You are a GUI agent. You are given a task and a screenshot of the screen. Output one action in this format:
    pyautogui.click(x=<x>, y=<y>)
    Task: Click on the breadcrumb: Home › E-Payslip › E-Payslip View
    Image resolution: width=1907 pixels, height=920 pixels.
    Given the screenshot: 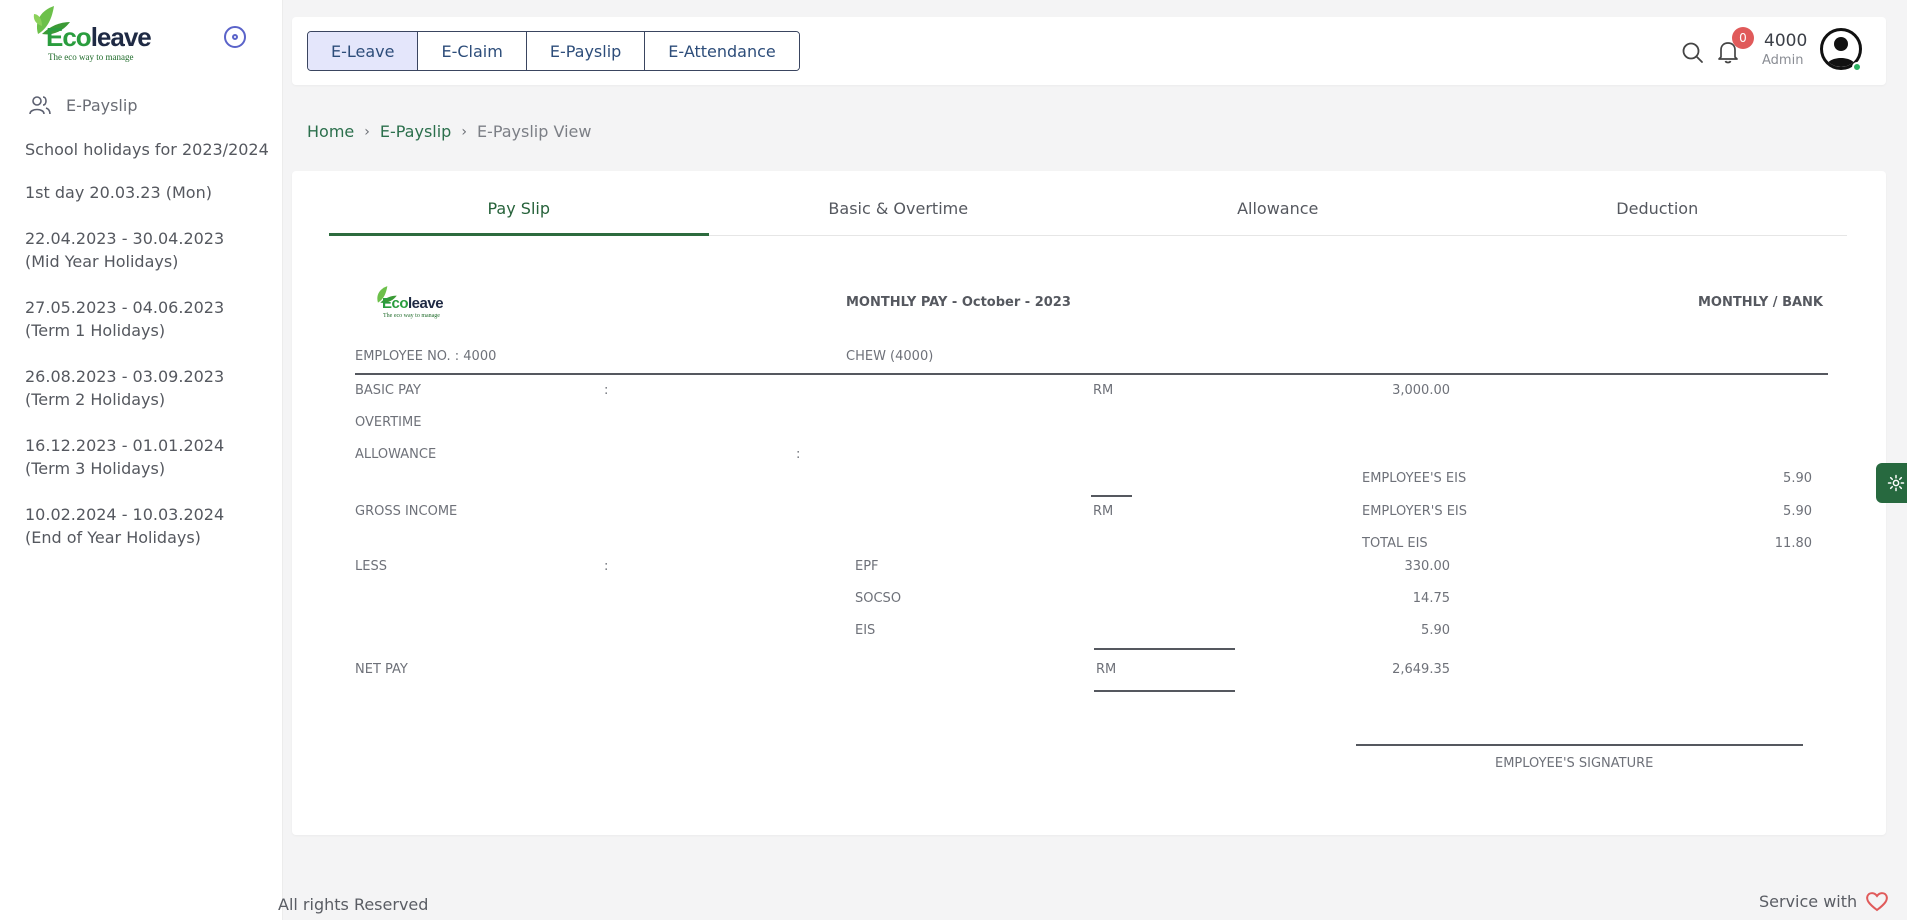 What is the action you would take?
    pyautogui.click(x=449, y=131)
    